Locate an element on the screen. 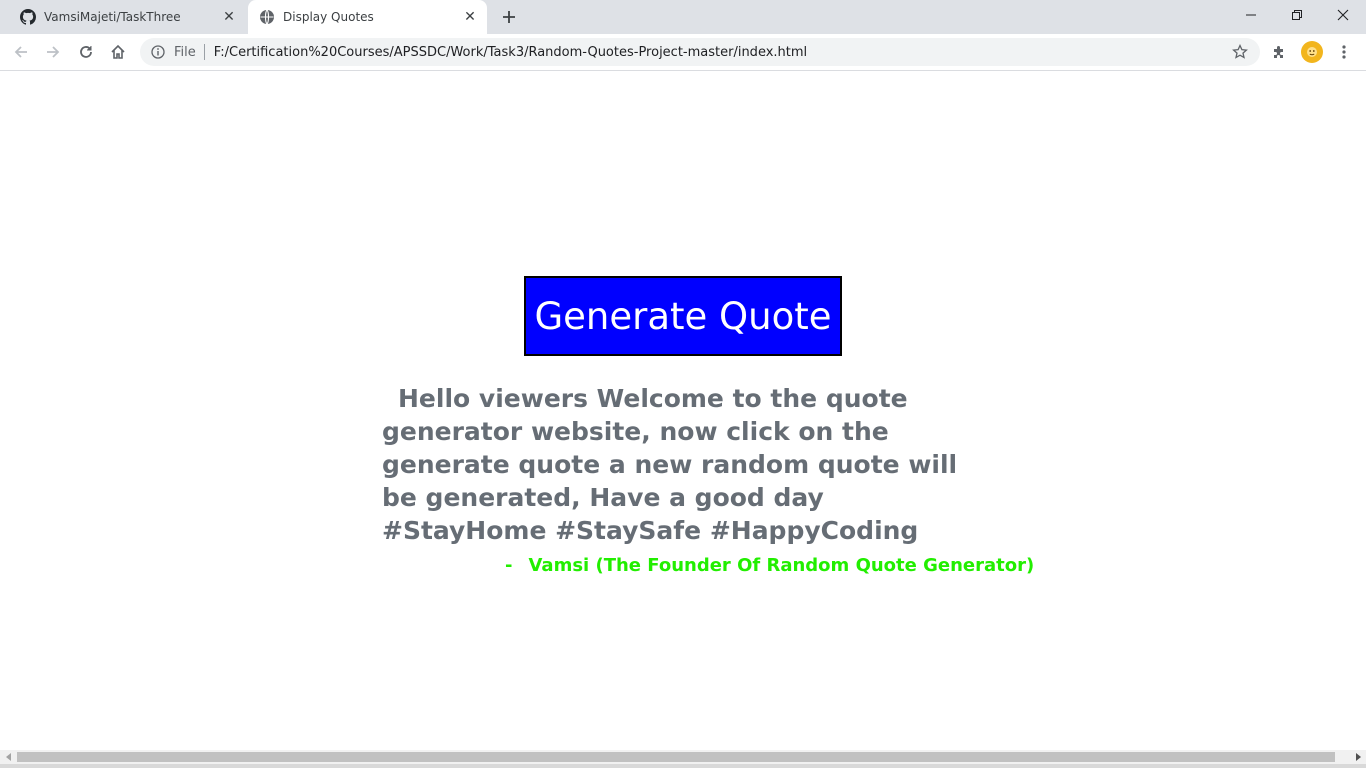 The height and width of the screenshot is (768, 1366). info-icon is located at coordinates (158, 52).